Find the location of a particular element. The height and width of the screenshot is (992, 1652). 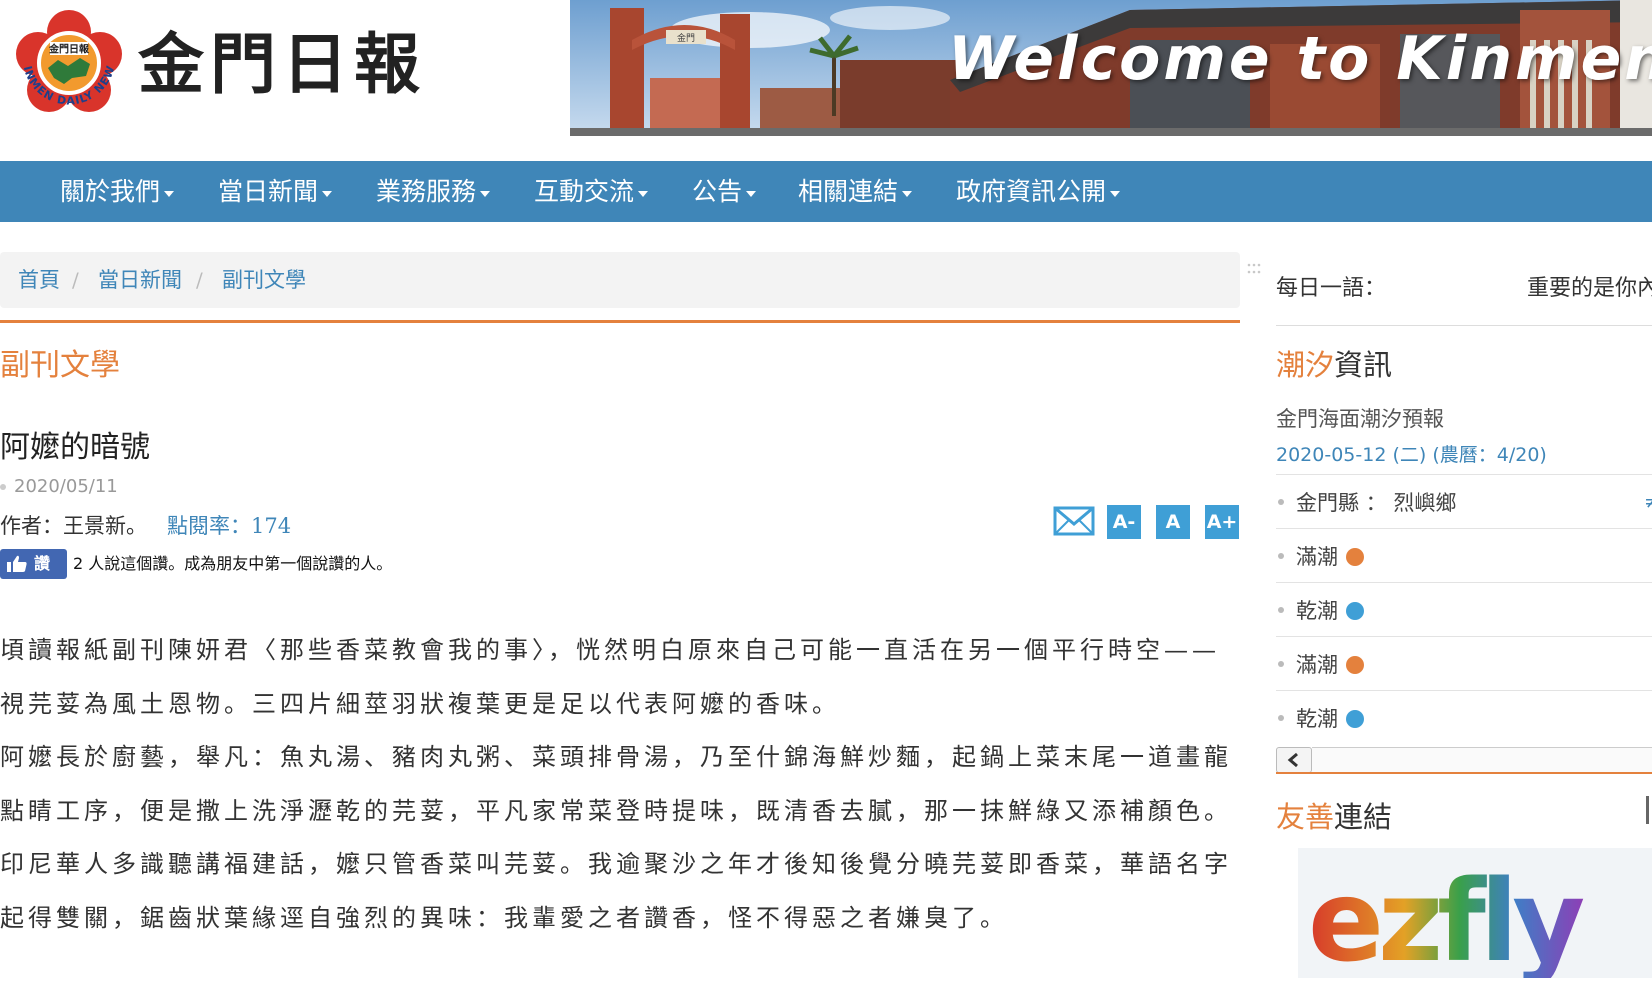

nav-todays-news: 當日新聞 is located at coordinates (275, 191).